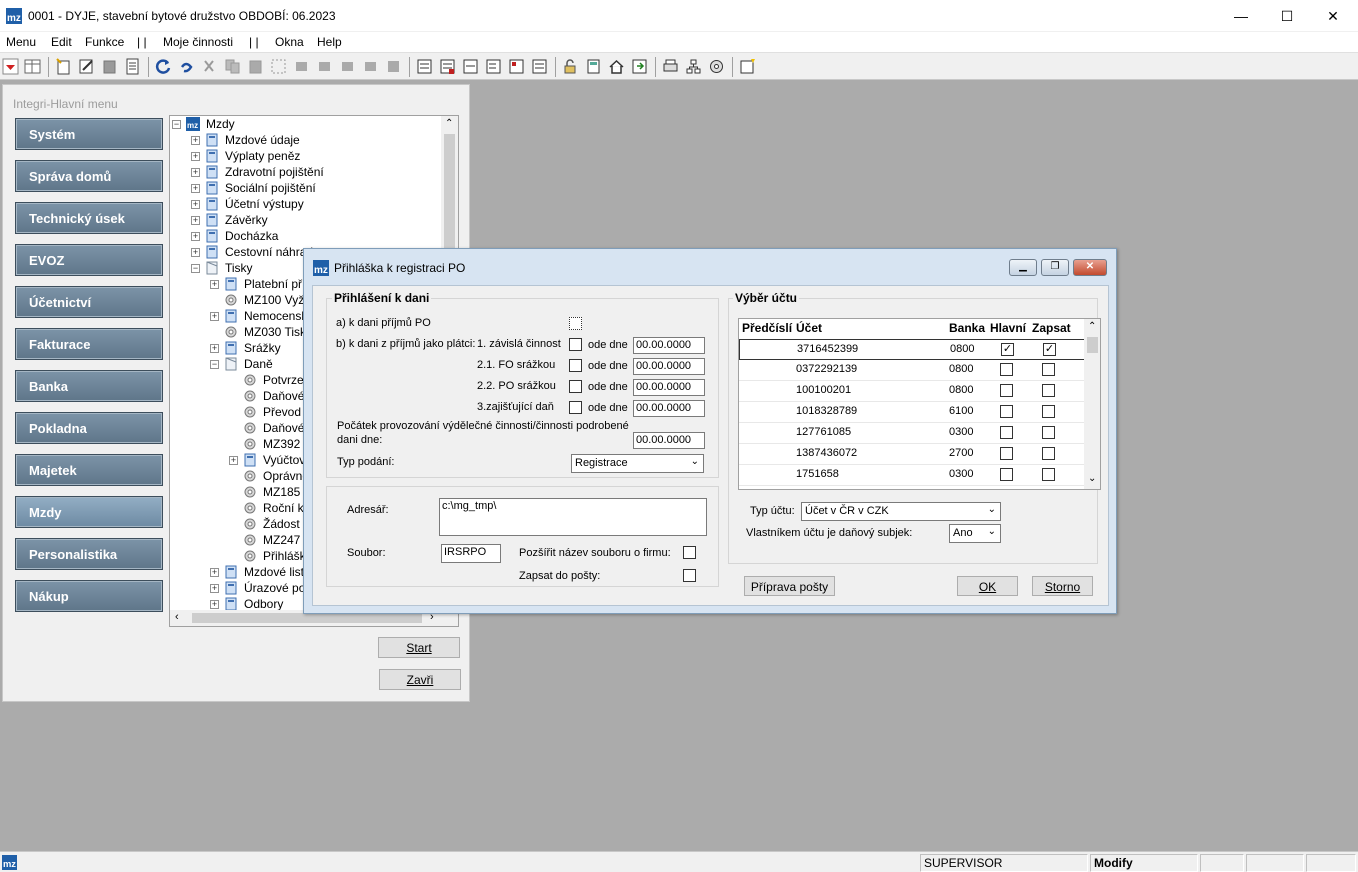  Describe the element at coordinates (1333, 16) in the screenshot. I see `close-button: ✕` at that location.